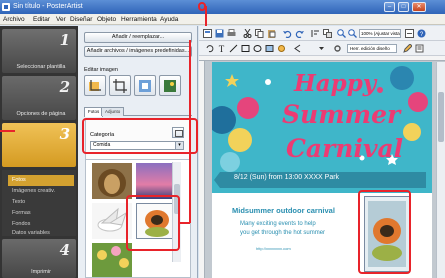 This screenshot has height=278, width=445. Describe the element at coordinates (64, 250) in the screenshot. I see `step-number: 4` at that location.